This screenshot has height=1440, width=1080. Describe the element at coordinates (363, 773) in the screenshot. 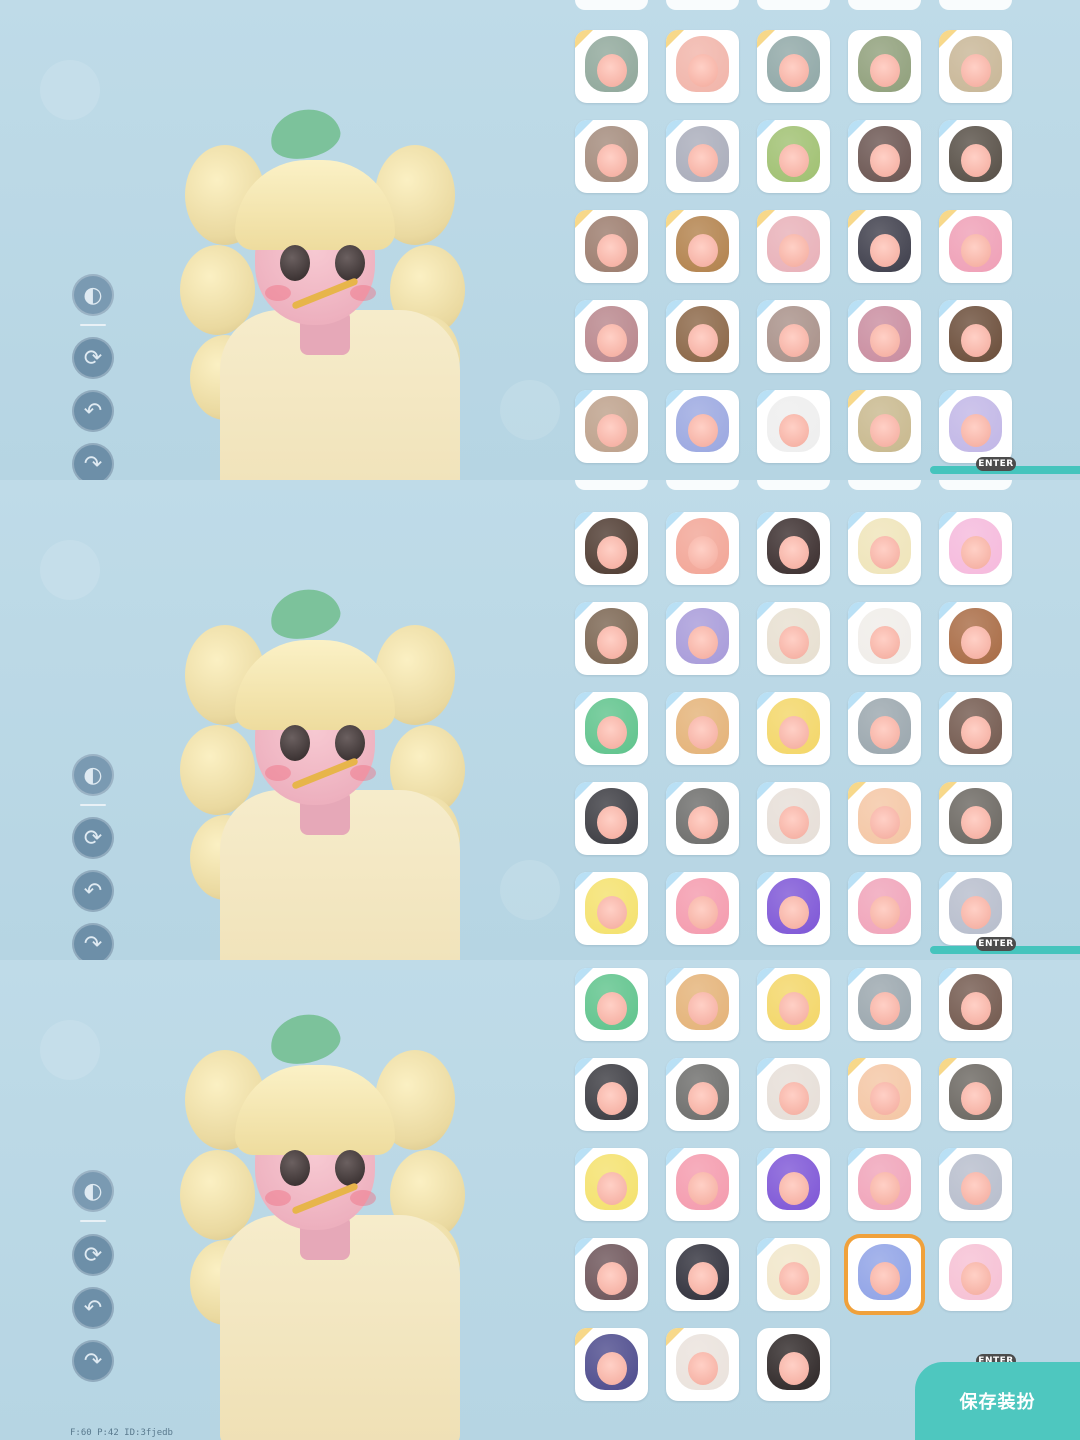

I see `blush` at that location.